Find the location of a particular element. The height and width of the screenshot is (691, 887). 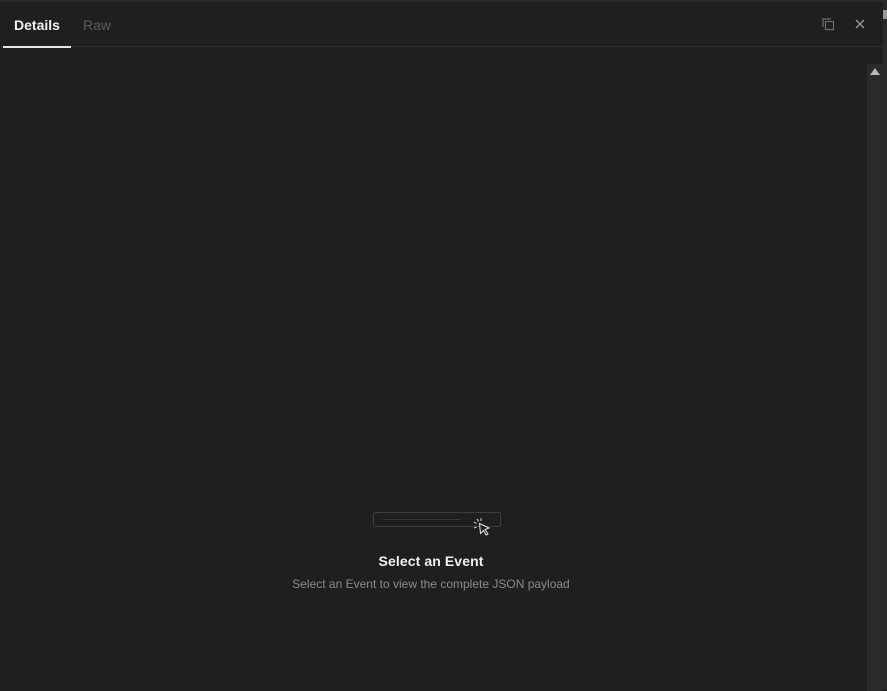

tab-details-label: Details is located at coordinates (37, 25).